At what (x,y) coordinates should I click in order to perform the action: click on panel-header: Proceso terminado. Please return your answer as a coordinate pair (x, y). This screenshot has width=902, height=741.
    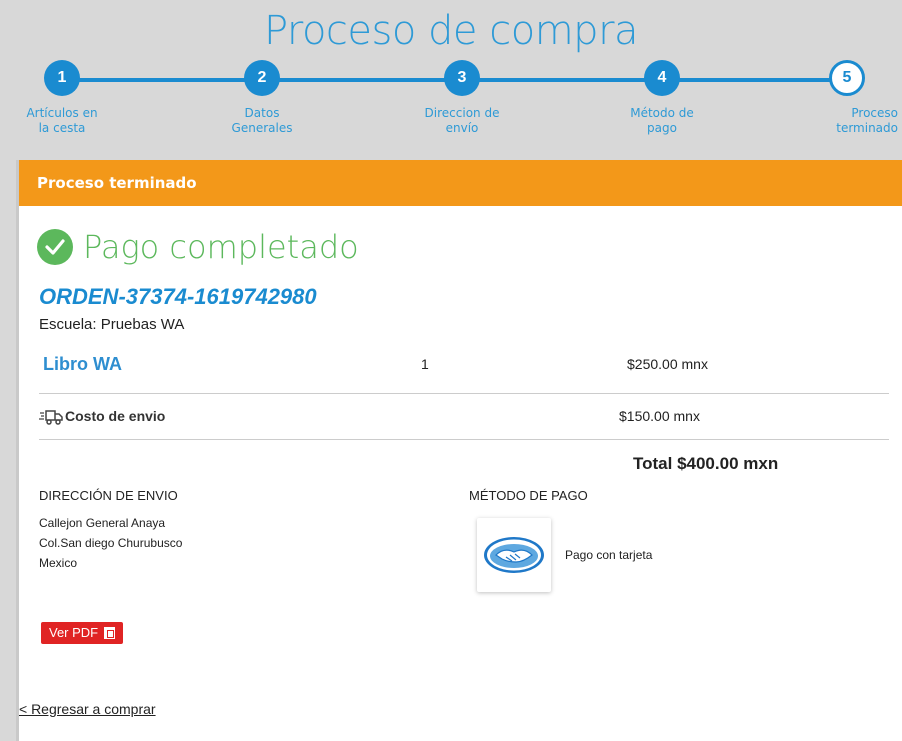
    Looking at the image, I should click on (460, 183).